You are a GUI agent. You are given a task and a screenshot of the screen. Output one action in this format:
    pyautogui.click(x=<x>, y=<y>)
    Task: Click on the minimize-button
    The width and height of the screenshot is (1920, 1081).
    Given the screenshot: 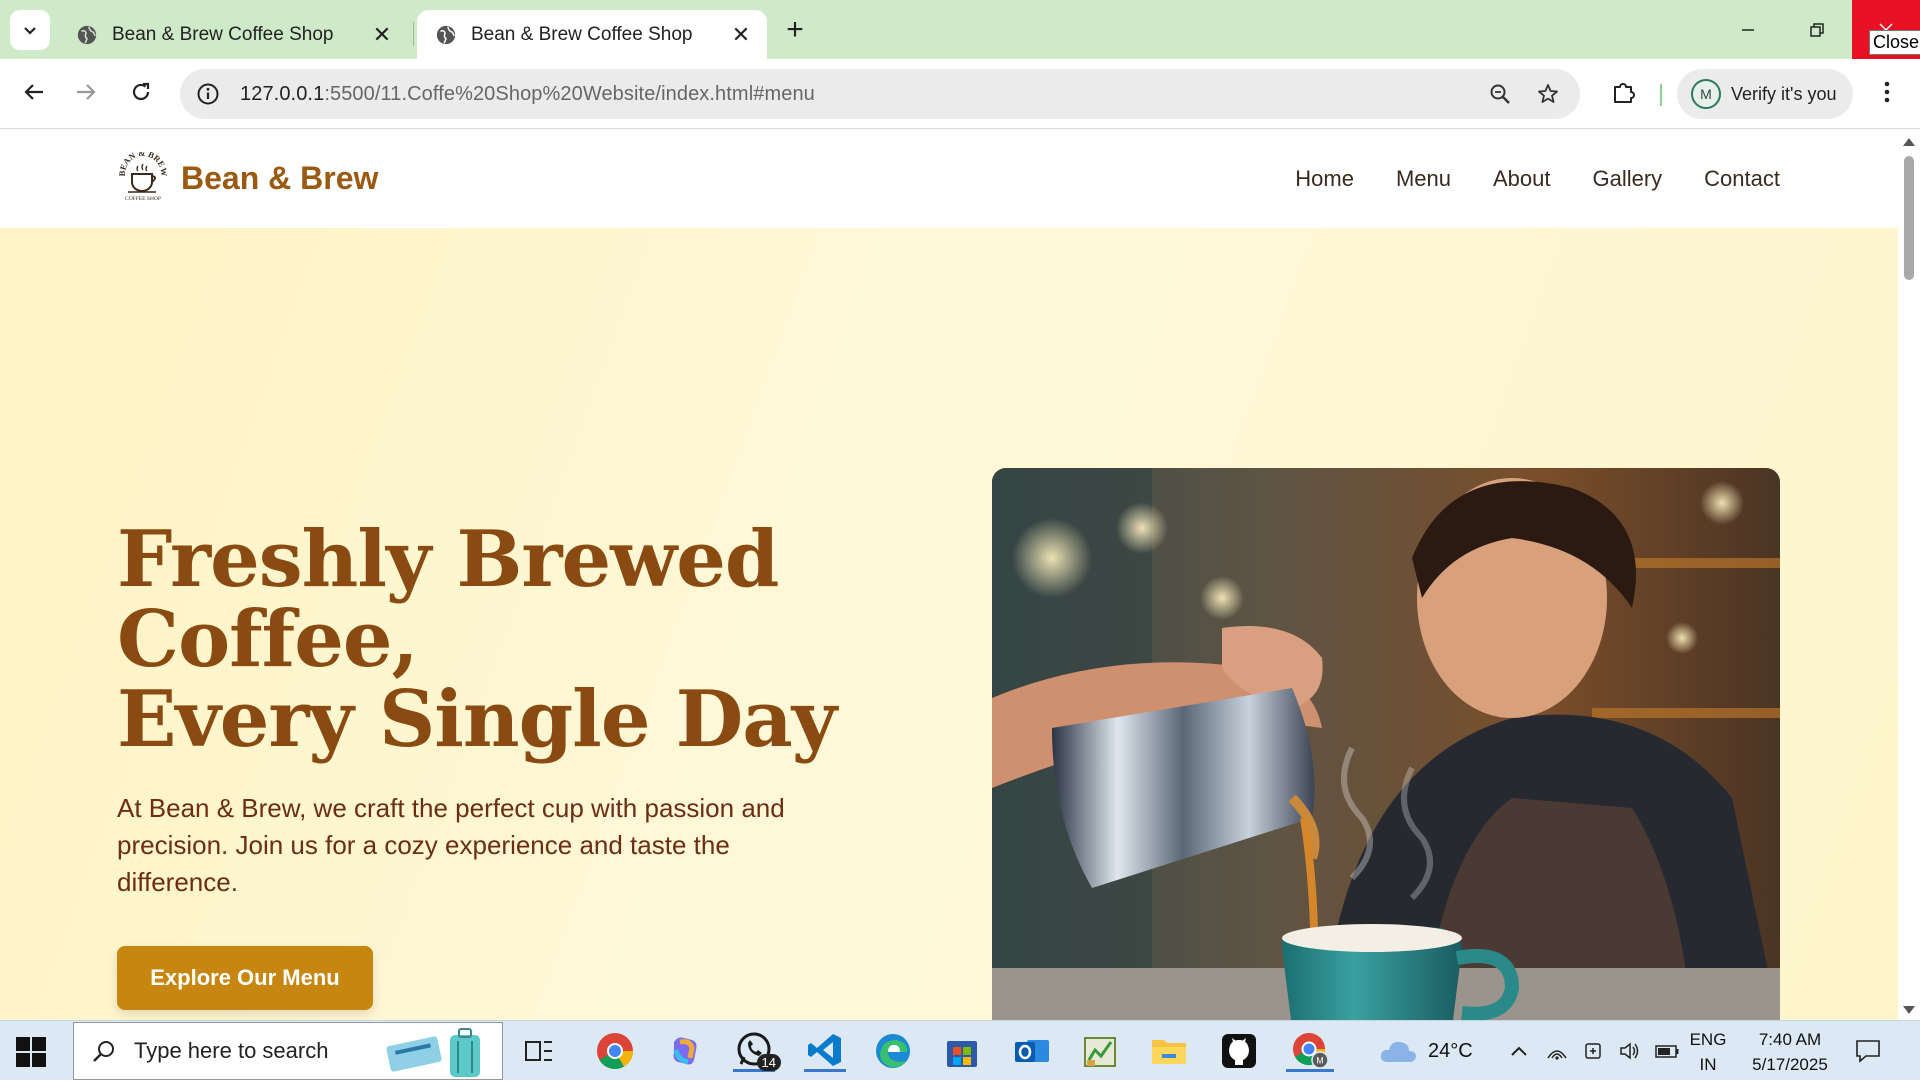 What is the action you would take?
    pyautogui.click(x=1748, y=29)
    